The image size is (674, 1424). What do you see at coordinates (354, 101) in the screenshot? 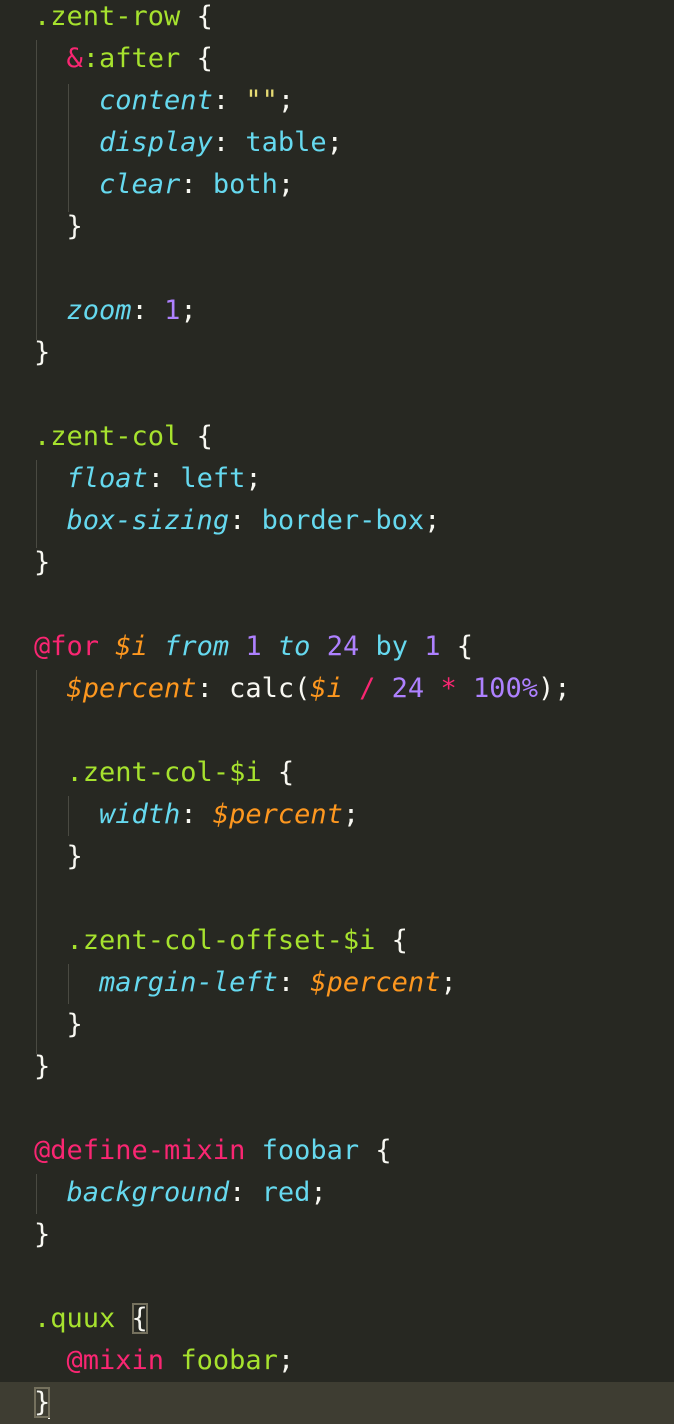
I see `code-line: content: "";` at bounding box center [354, 101].